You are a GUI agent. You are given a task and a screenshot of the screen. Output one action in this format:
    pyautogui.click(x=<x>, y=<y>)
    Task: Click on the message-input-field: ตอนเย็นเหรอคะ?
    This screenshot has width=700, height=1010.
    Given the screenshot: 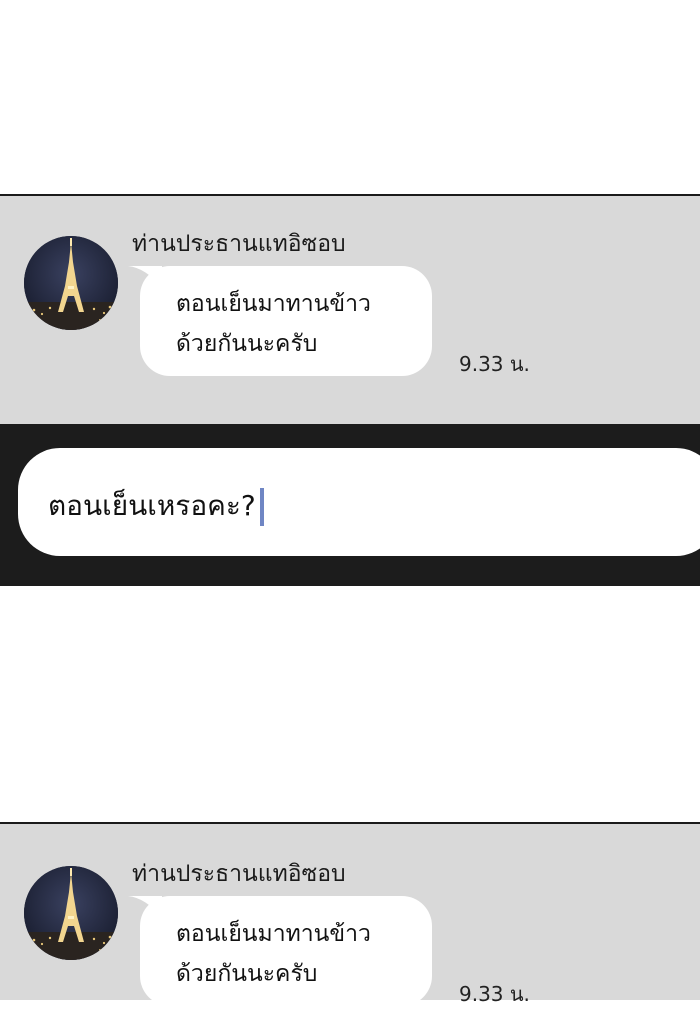 What is the action you would take?
    pyautogui.click(x=359, y=502)
    